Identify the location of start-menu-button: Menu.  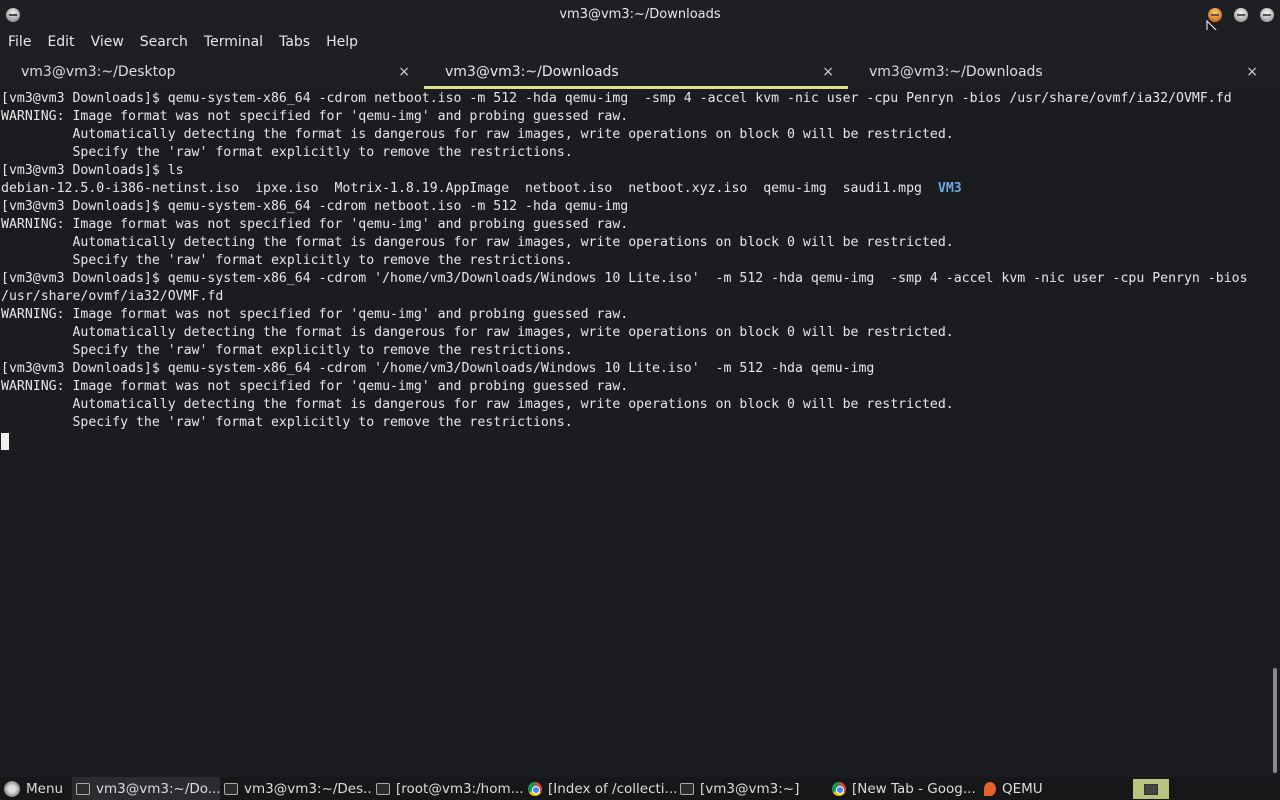
(36, 788).